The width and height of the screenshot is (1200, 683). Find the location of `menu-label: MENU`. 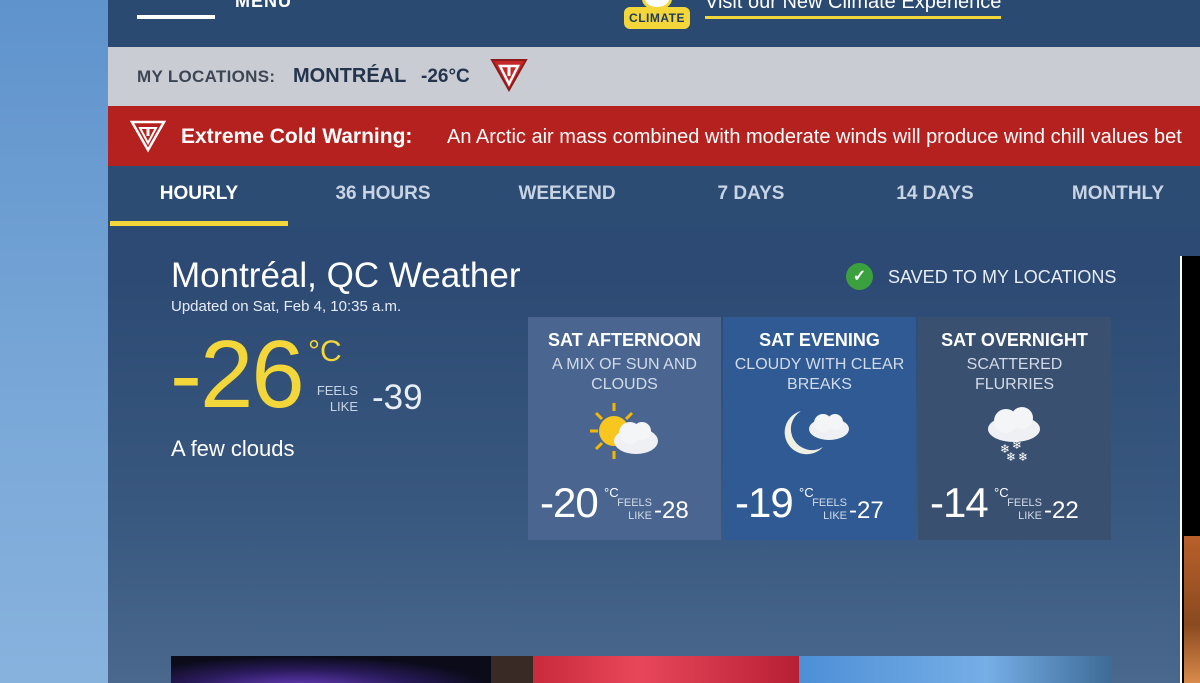

menu-label: MENU is located at coordinates (263, 6).